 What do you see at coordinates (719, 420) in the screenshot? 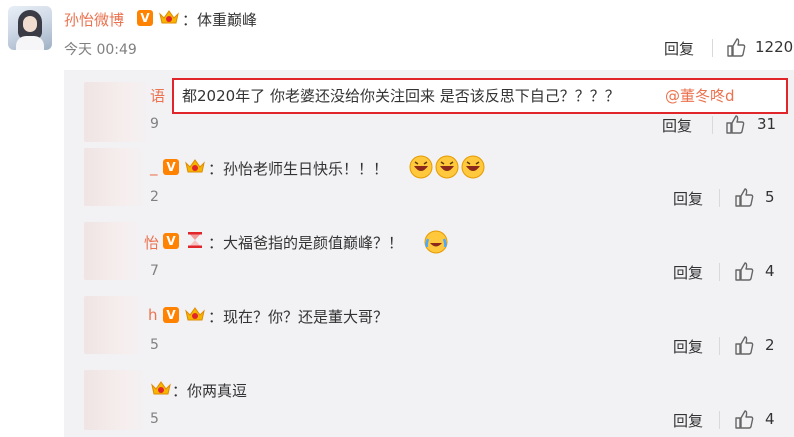
I see `reply-5-divider` at bounding box center [719, 420].